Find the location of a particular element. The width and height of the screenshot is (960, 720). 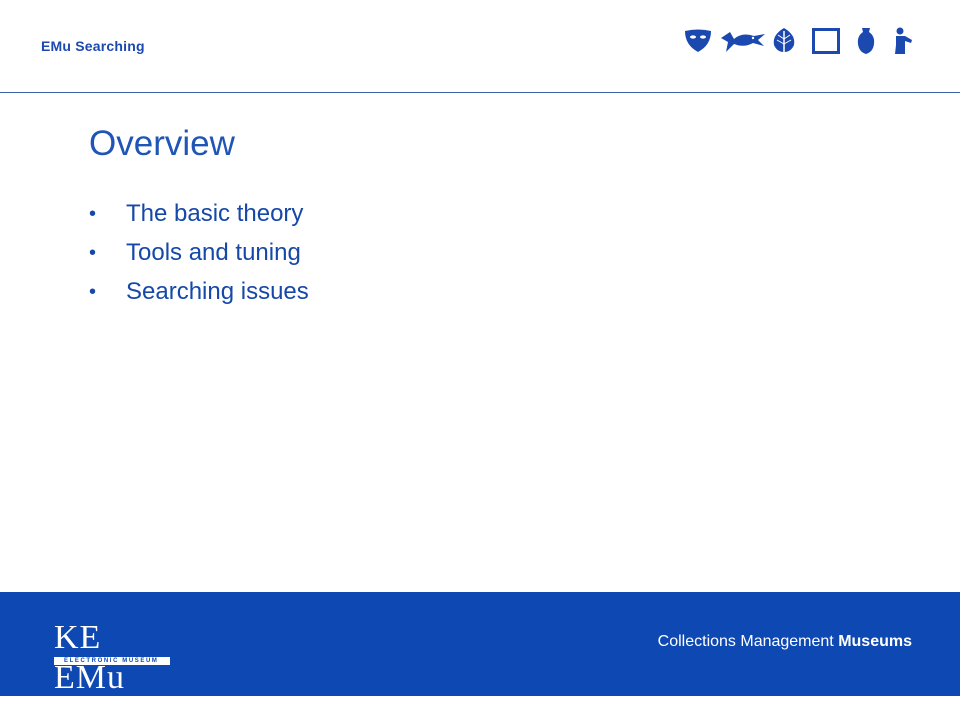

presentation-title: EMu Searching is located at coordinates (93, 46).